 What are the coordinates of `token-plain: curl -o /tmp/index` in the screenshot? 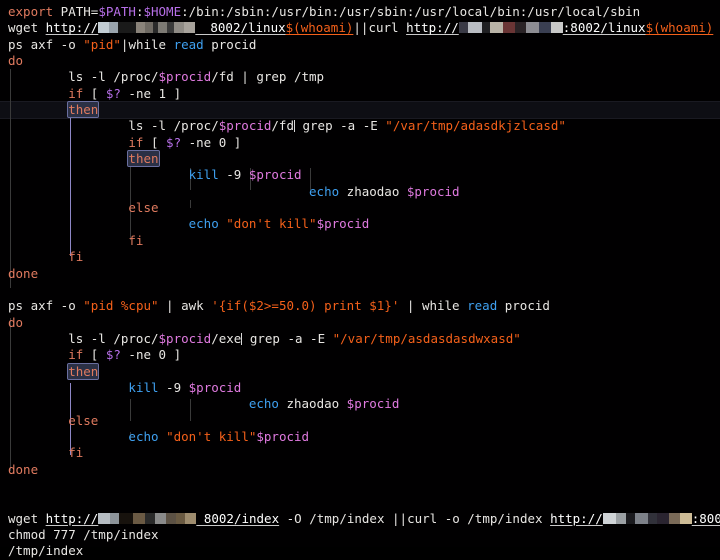 It's located at (479, 518).